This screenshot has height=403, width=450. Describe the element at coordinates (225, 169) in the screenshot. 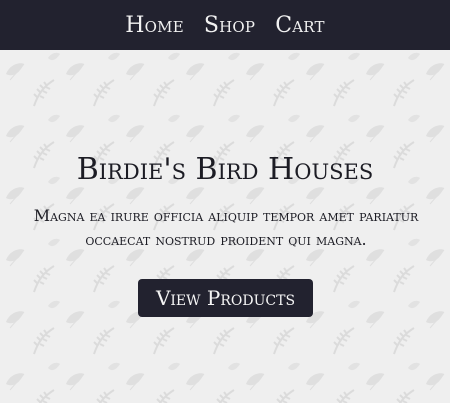

I see `page-title: Birdie's Bird Houses` at that location.